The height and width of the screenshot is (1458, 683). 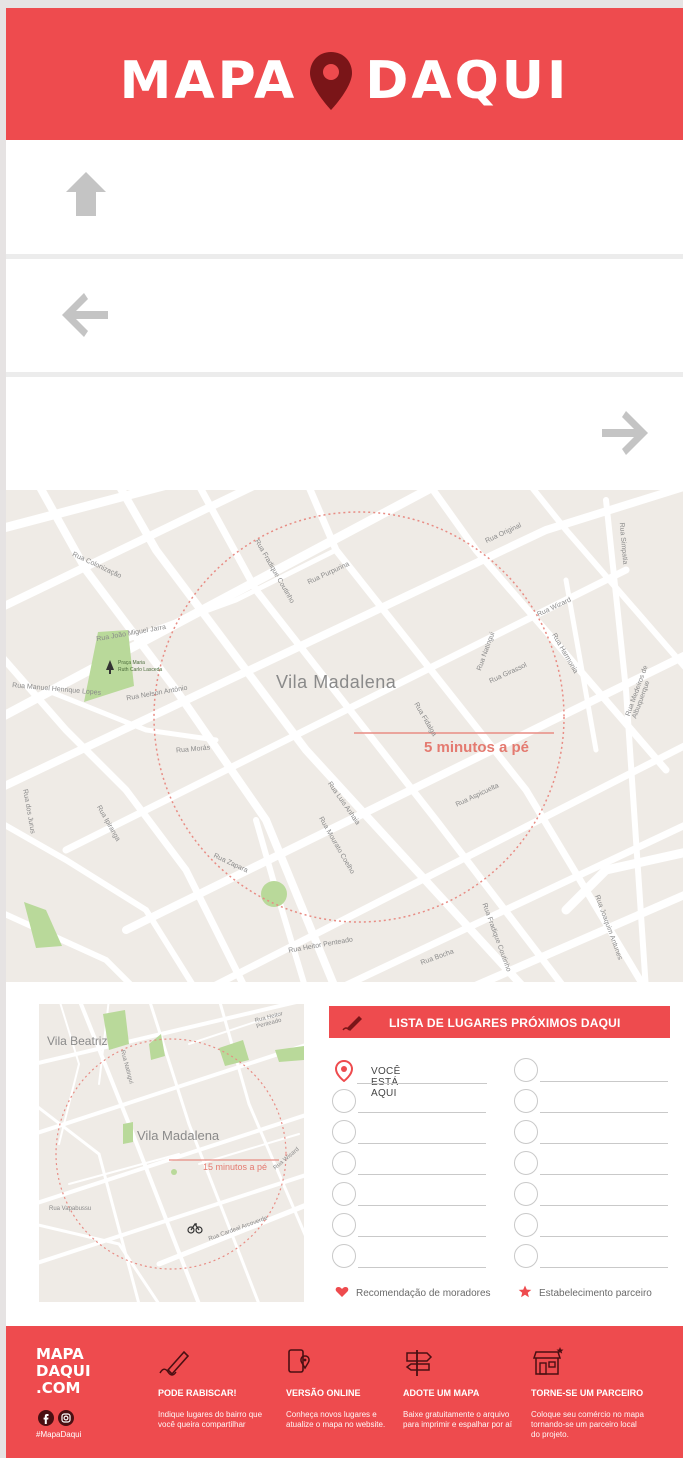 What do you see at coordinates (66, 1418) in the screenshot?
I see `instagram-icon` at bounding box center [66, 1418].